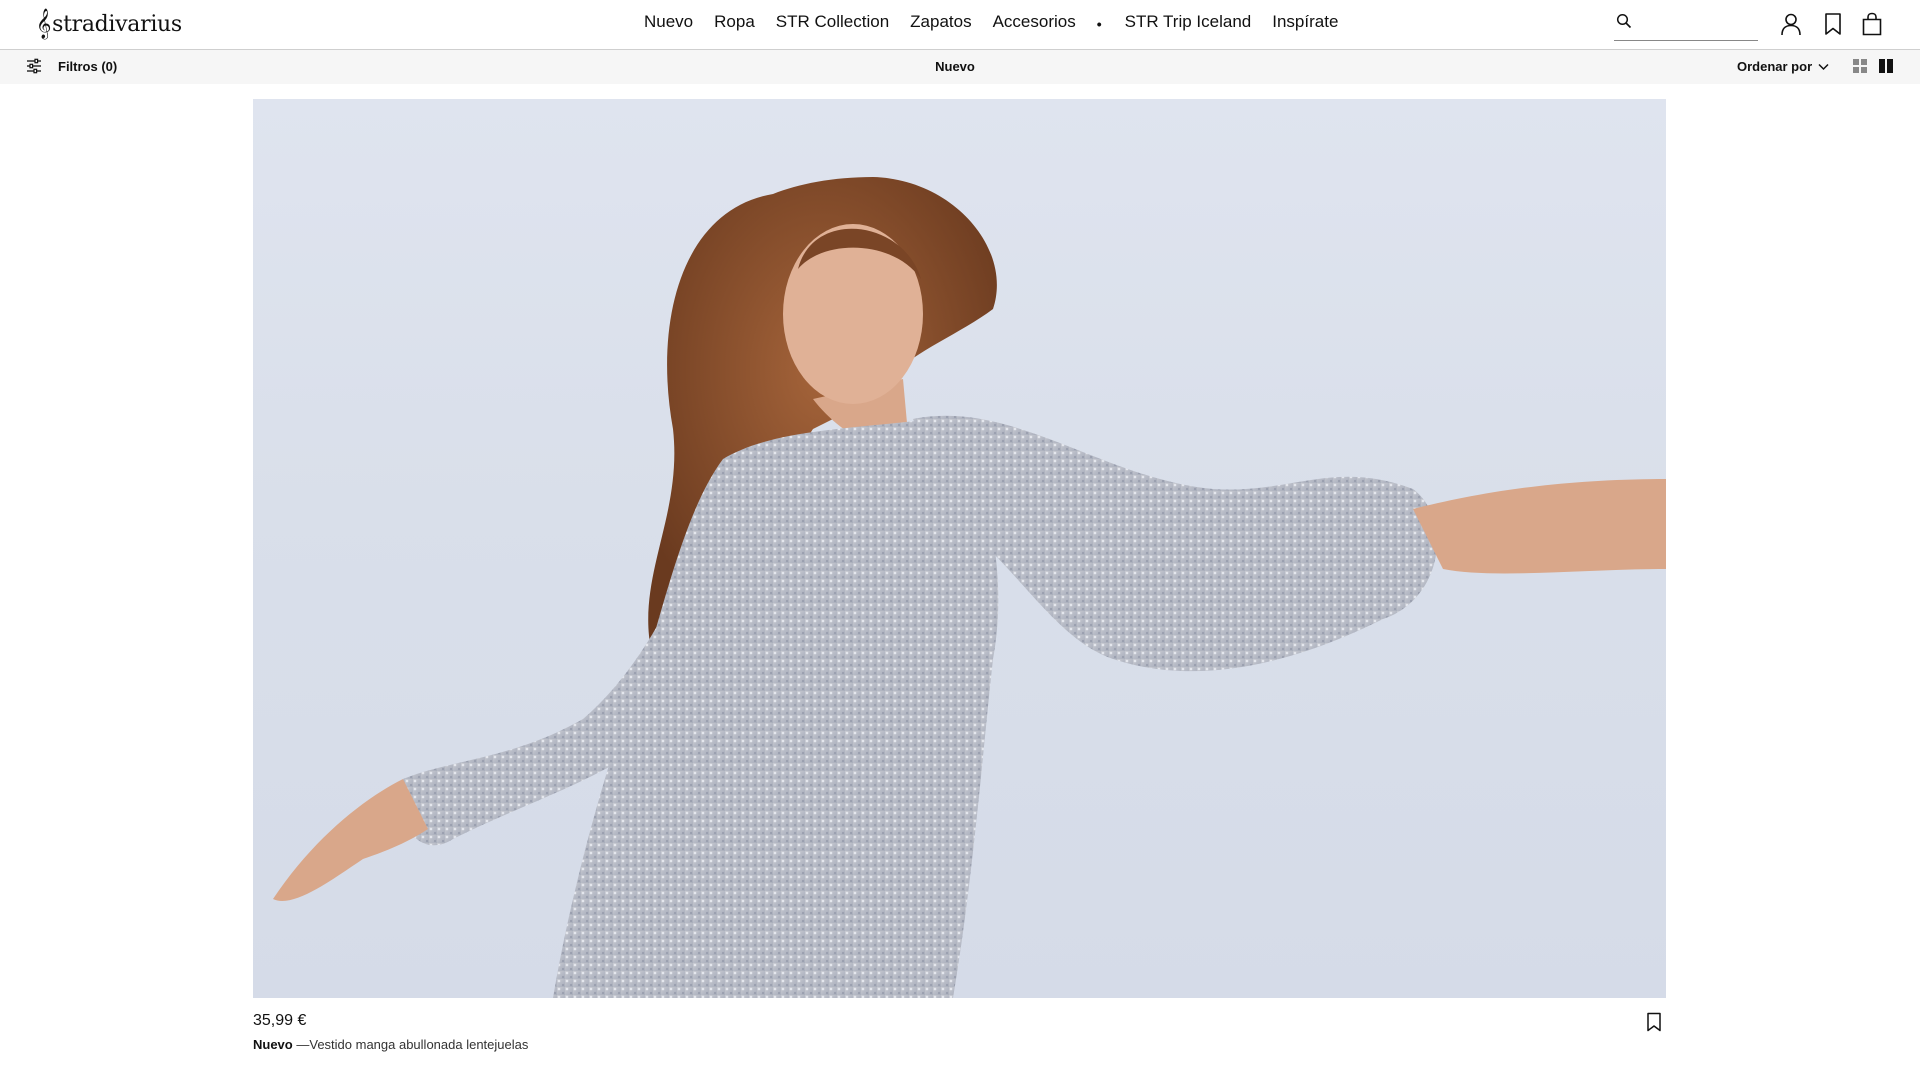 The image size is (1920, 1066). Describe the element at coordinates (1775, 66) in the screenshot. I see `sort-label: Ordenar por` at that location.